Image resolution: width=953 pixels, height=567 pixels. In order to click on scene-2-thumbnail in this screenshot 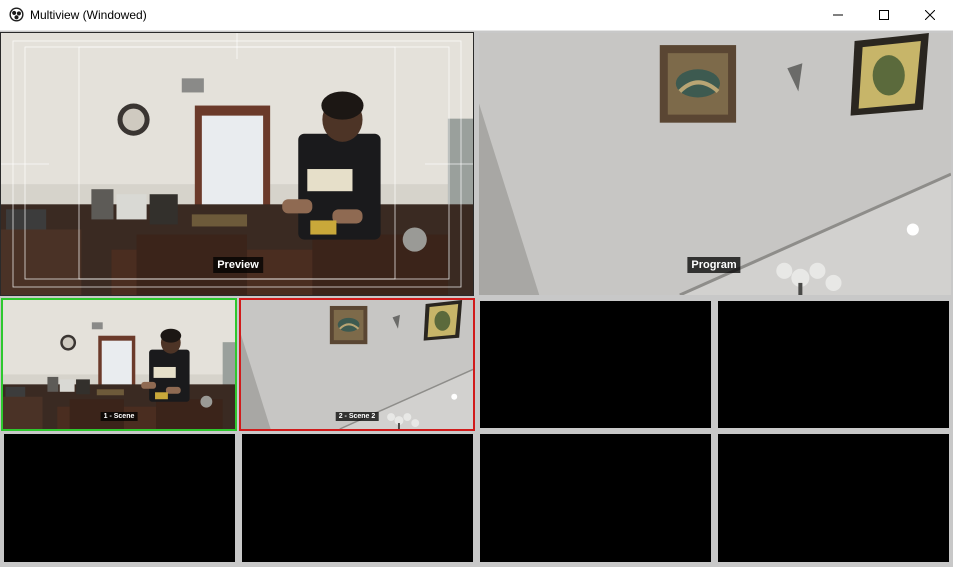, I will do `click(357, 364)`.